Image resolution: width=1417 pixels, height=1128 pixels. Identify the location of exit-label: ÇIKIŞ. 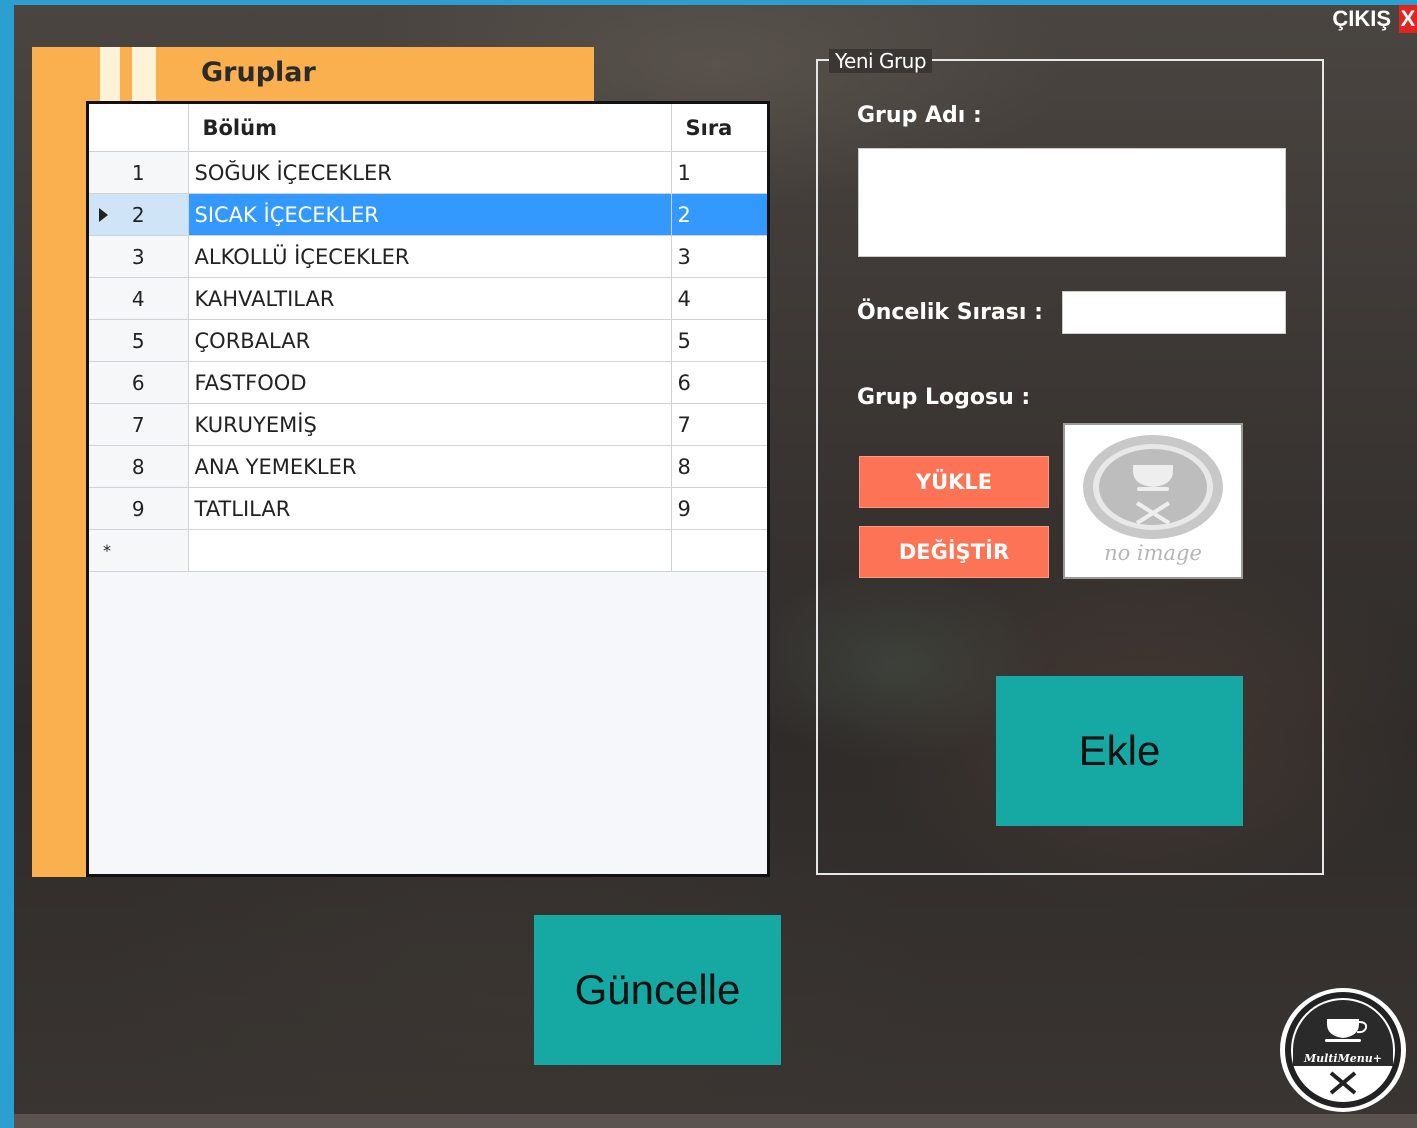
(1361, 19).